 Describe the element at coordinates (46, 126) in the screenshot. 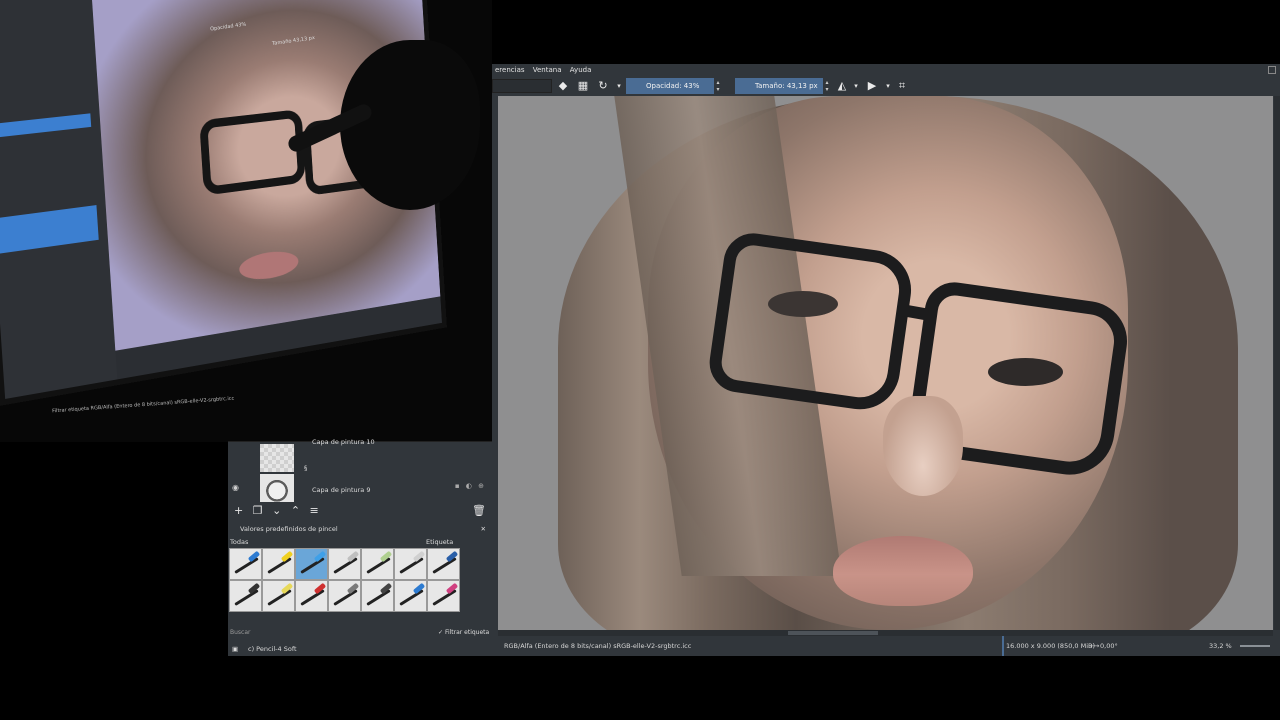

I see `filmed-selected-row` at that location.